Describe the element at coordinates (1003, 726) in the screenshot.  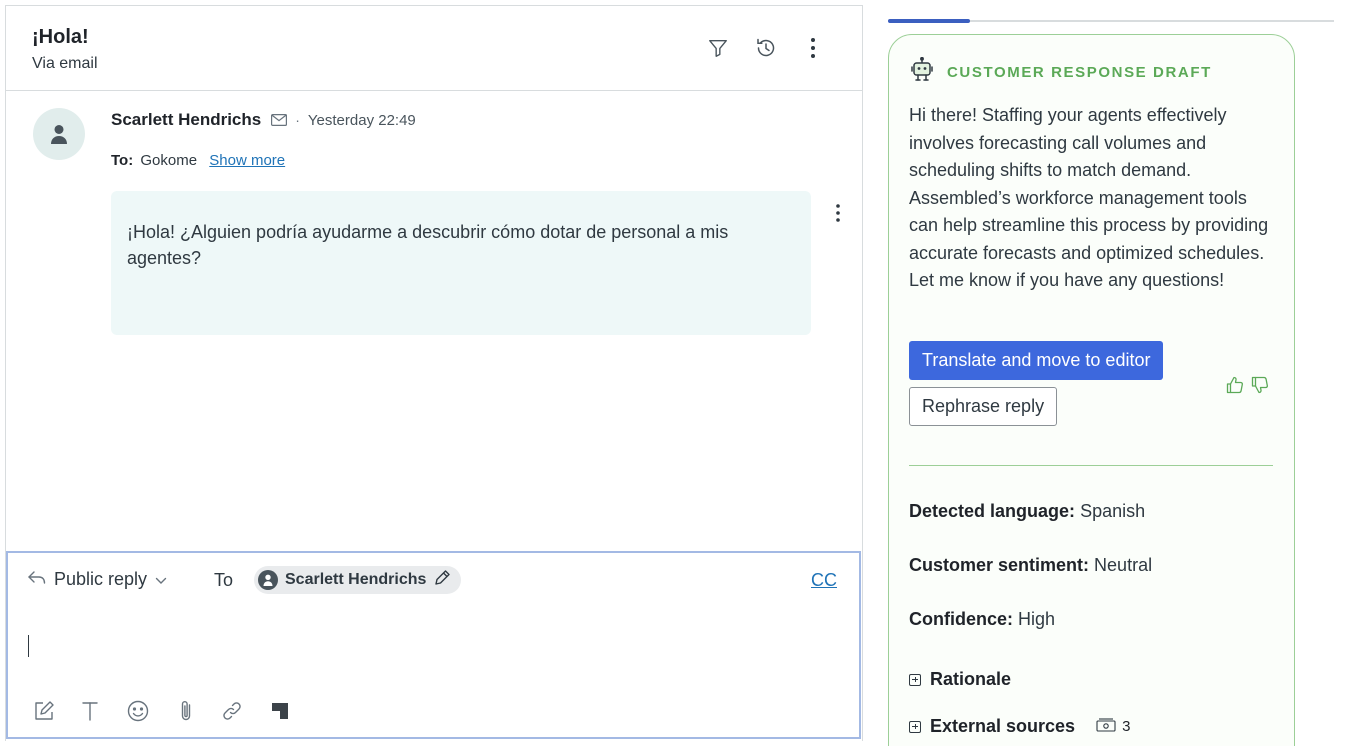
I see `external-sources-label: External sources` at that location.